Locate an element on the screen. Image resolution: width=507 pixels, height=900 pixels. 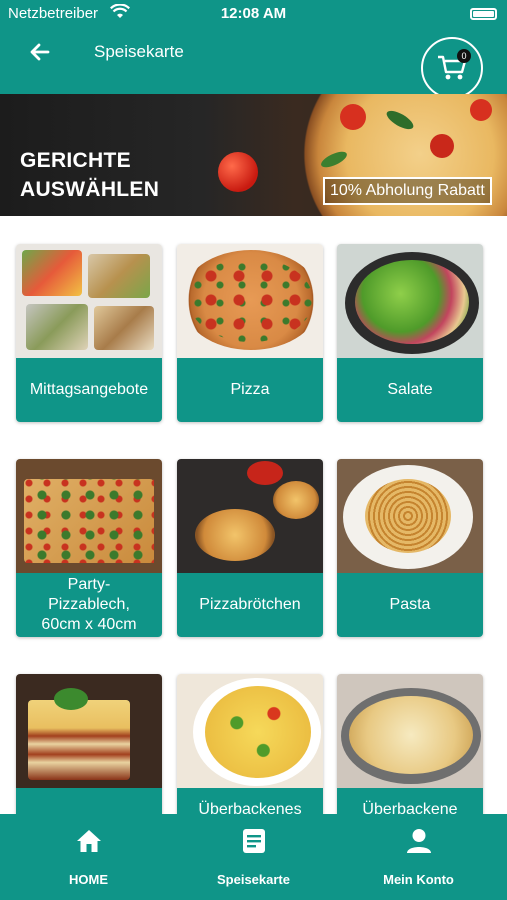
banner-heading-line1: GERICHTE is located at coordinates (75, 160).